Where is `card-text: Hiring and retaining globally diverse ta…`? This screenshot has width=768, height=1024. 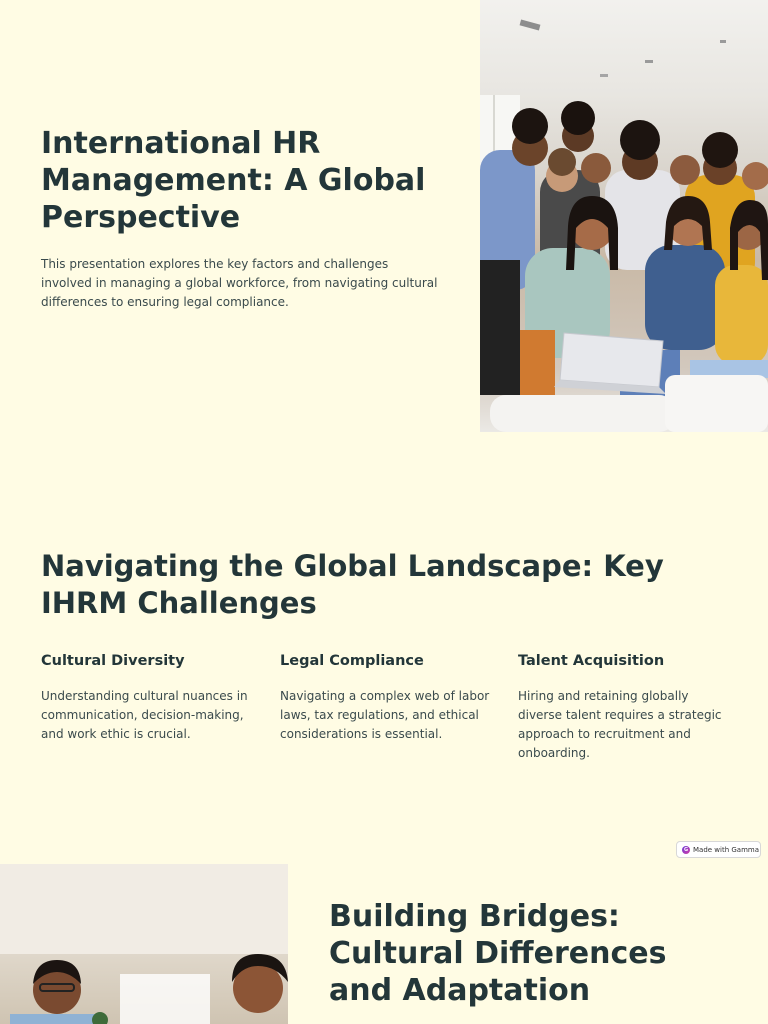 card-text: Hiring and retaining globally diverse ta… is located at coordinates (620, 724).